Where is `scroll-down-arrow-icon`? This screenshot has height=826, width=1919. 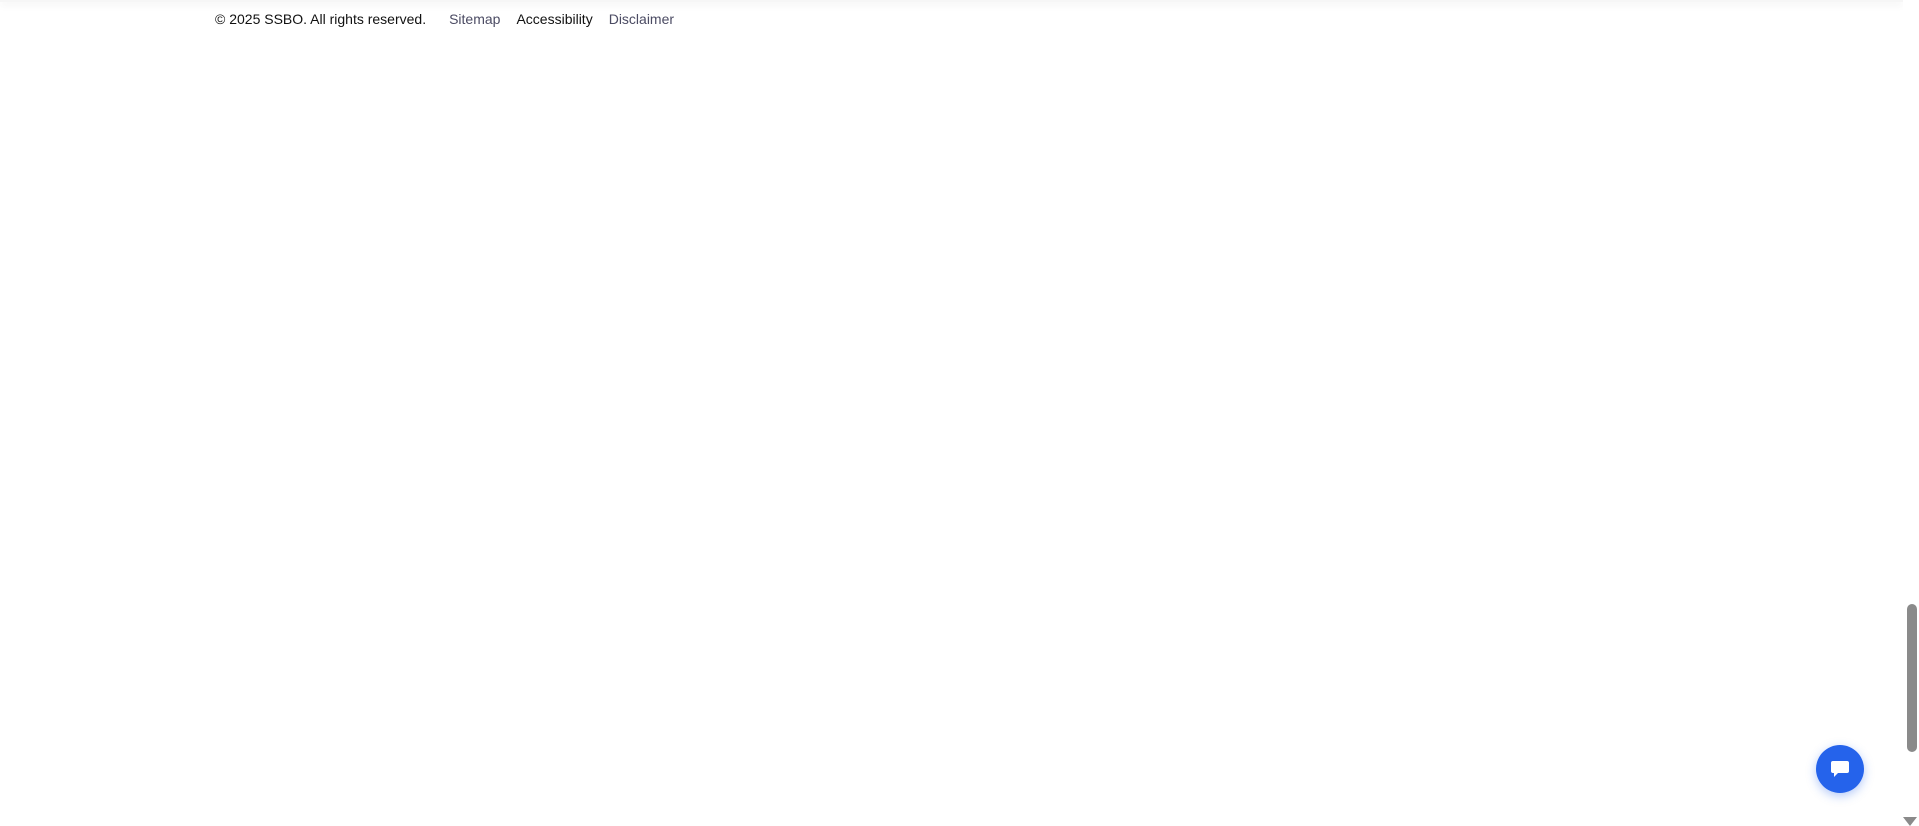 scroll-down-arrow-icon is located at coordinates (1910, 821).